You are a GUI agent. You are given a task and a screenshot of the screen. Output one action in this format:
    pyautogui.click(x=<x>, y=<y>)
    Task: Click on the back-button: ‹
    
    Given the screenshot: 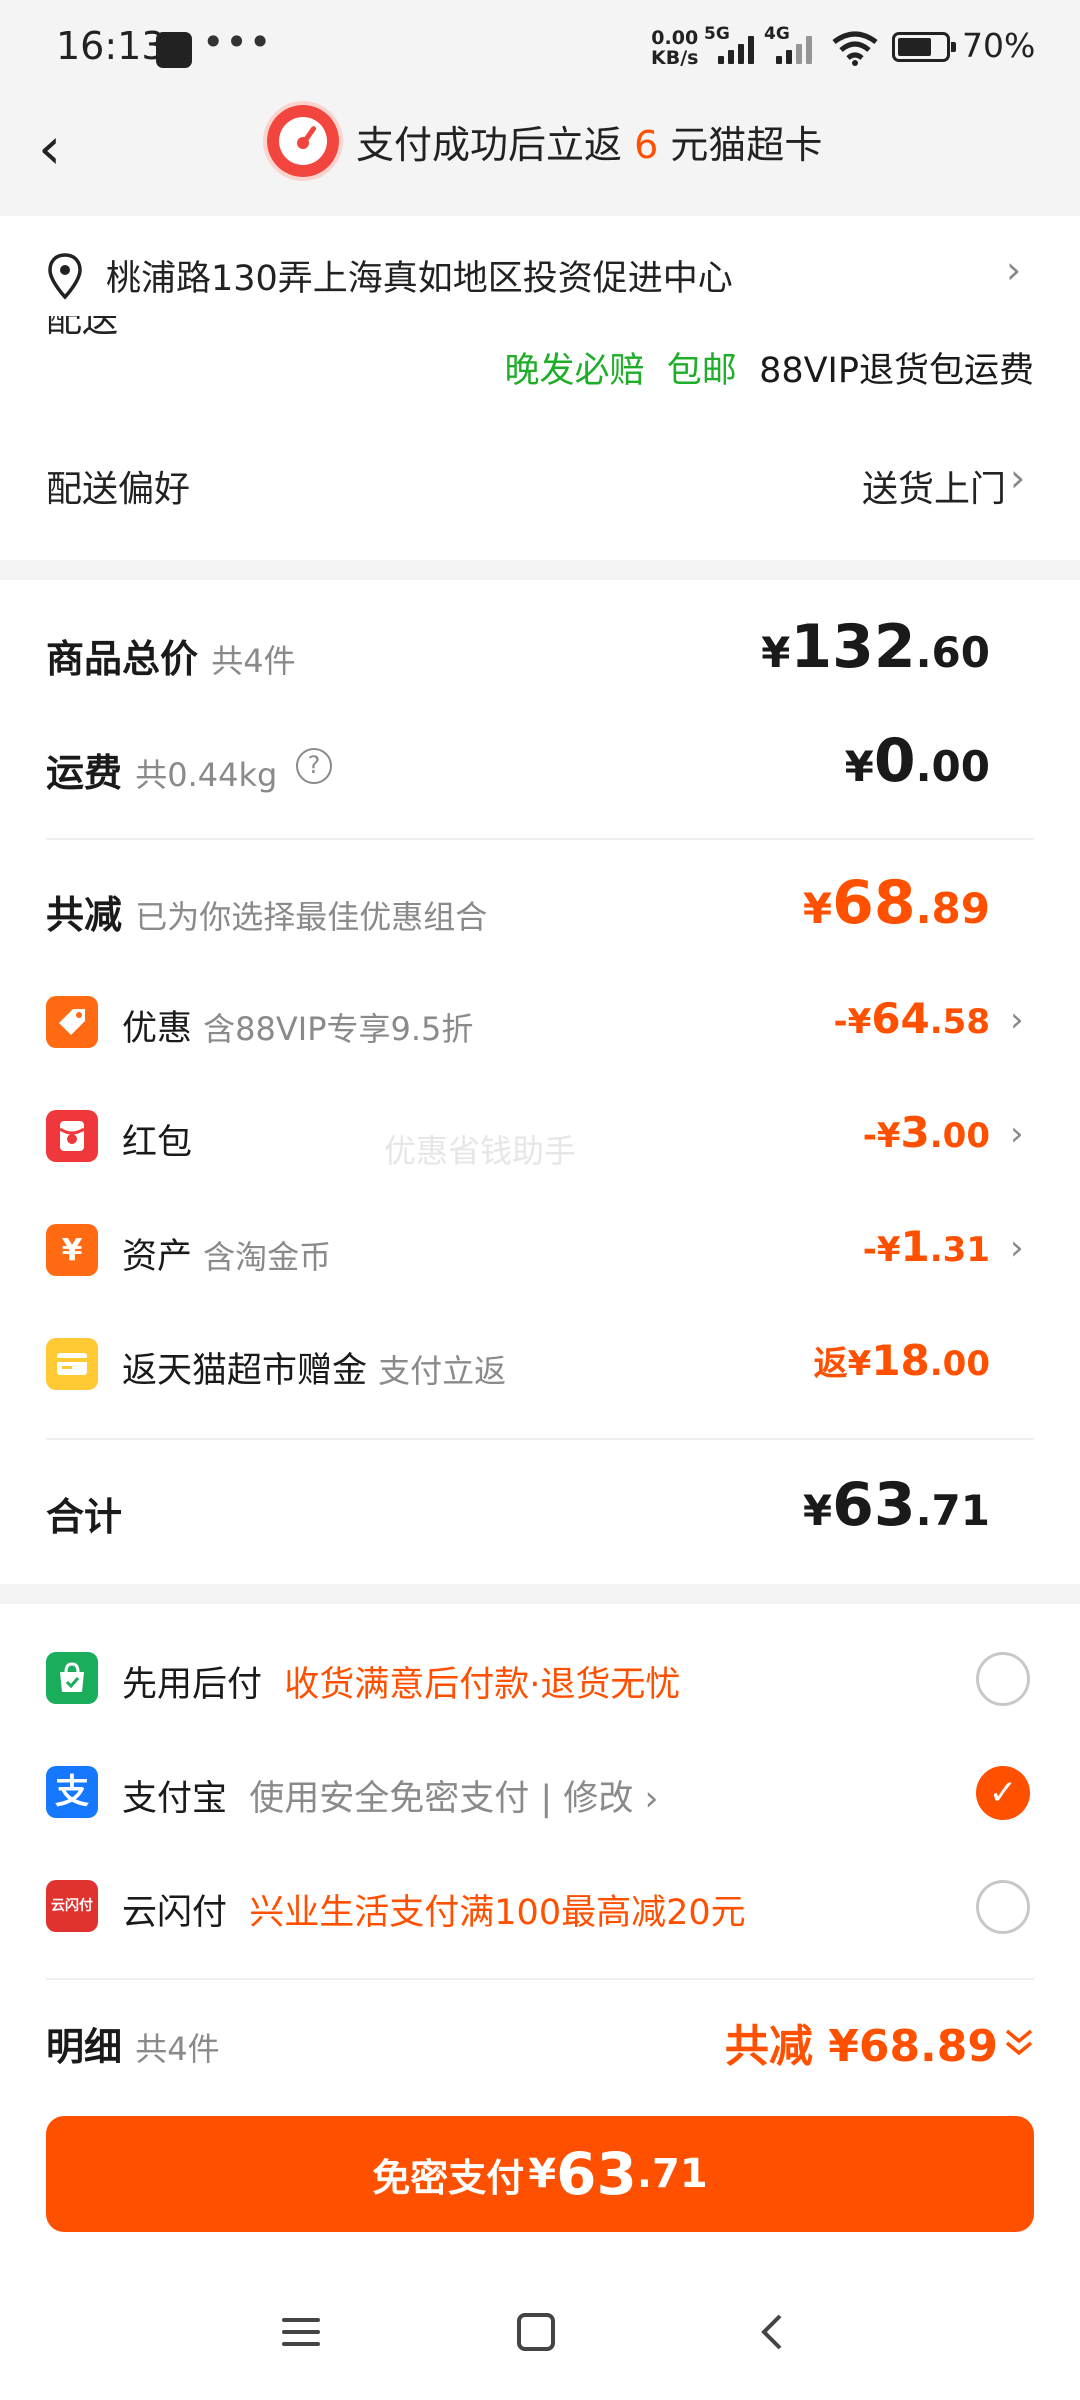 What is the action you would take?
    pyautogui.click(x=58, y=148)
    